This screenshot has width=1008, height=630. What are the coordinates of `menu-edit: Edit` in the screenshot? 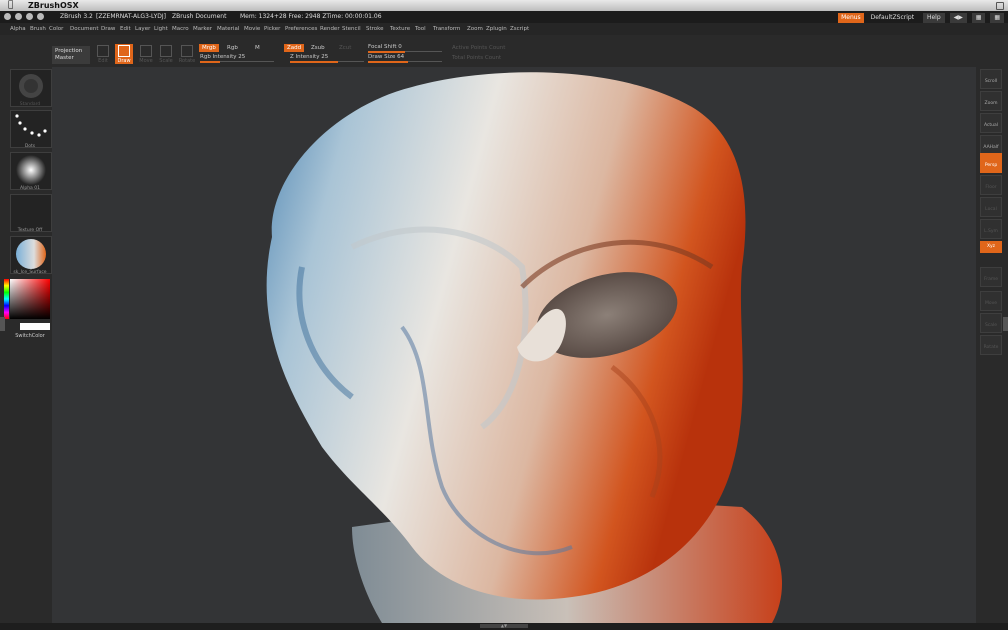 It's located at (125, 29).